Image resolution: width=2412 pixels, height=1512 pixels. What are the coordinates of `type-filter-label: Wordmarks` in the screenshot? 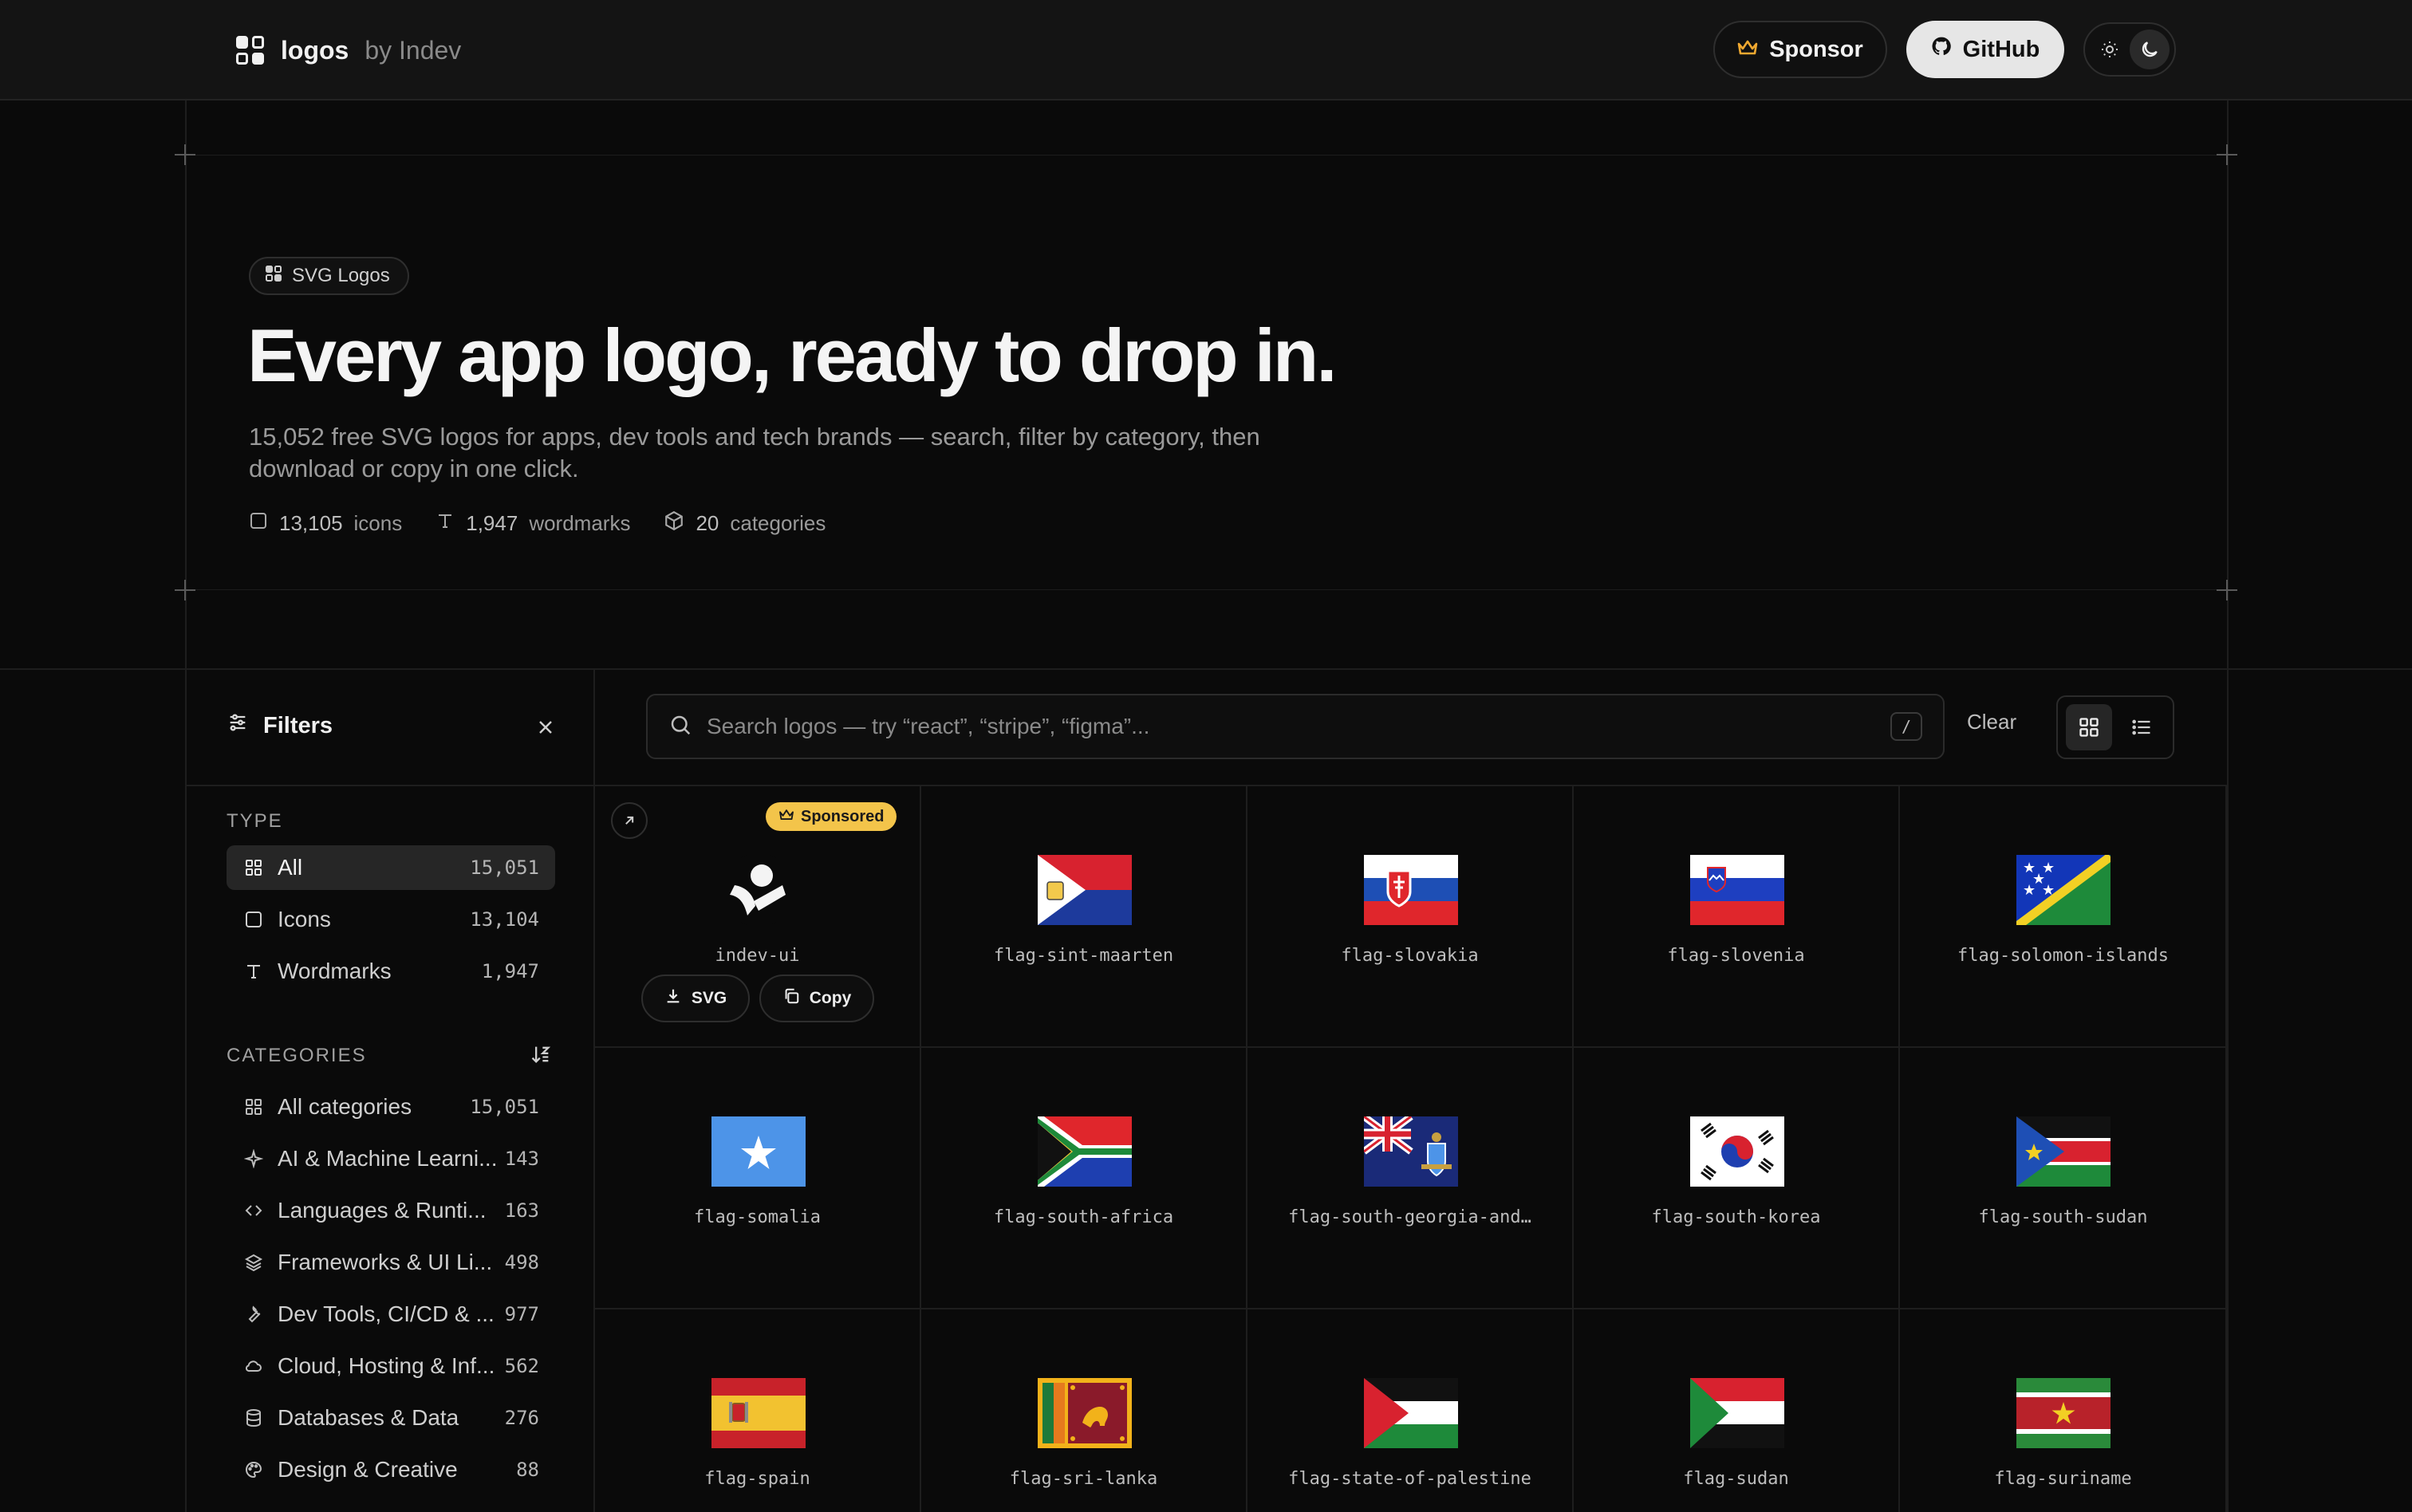 It's located at (335, 971).